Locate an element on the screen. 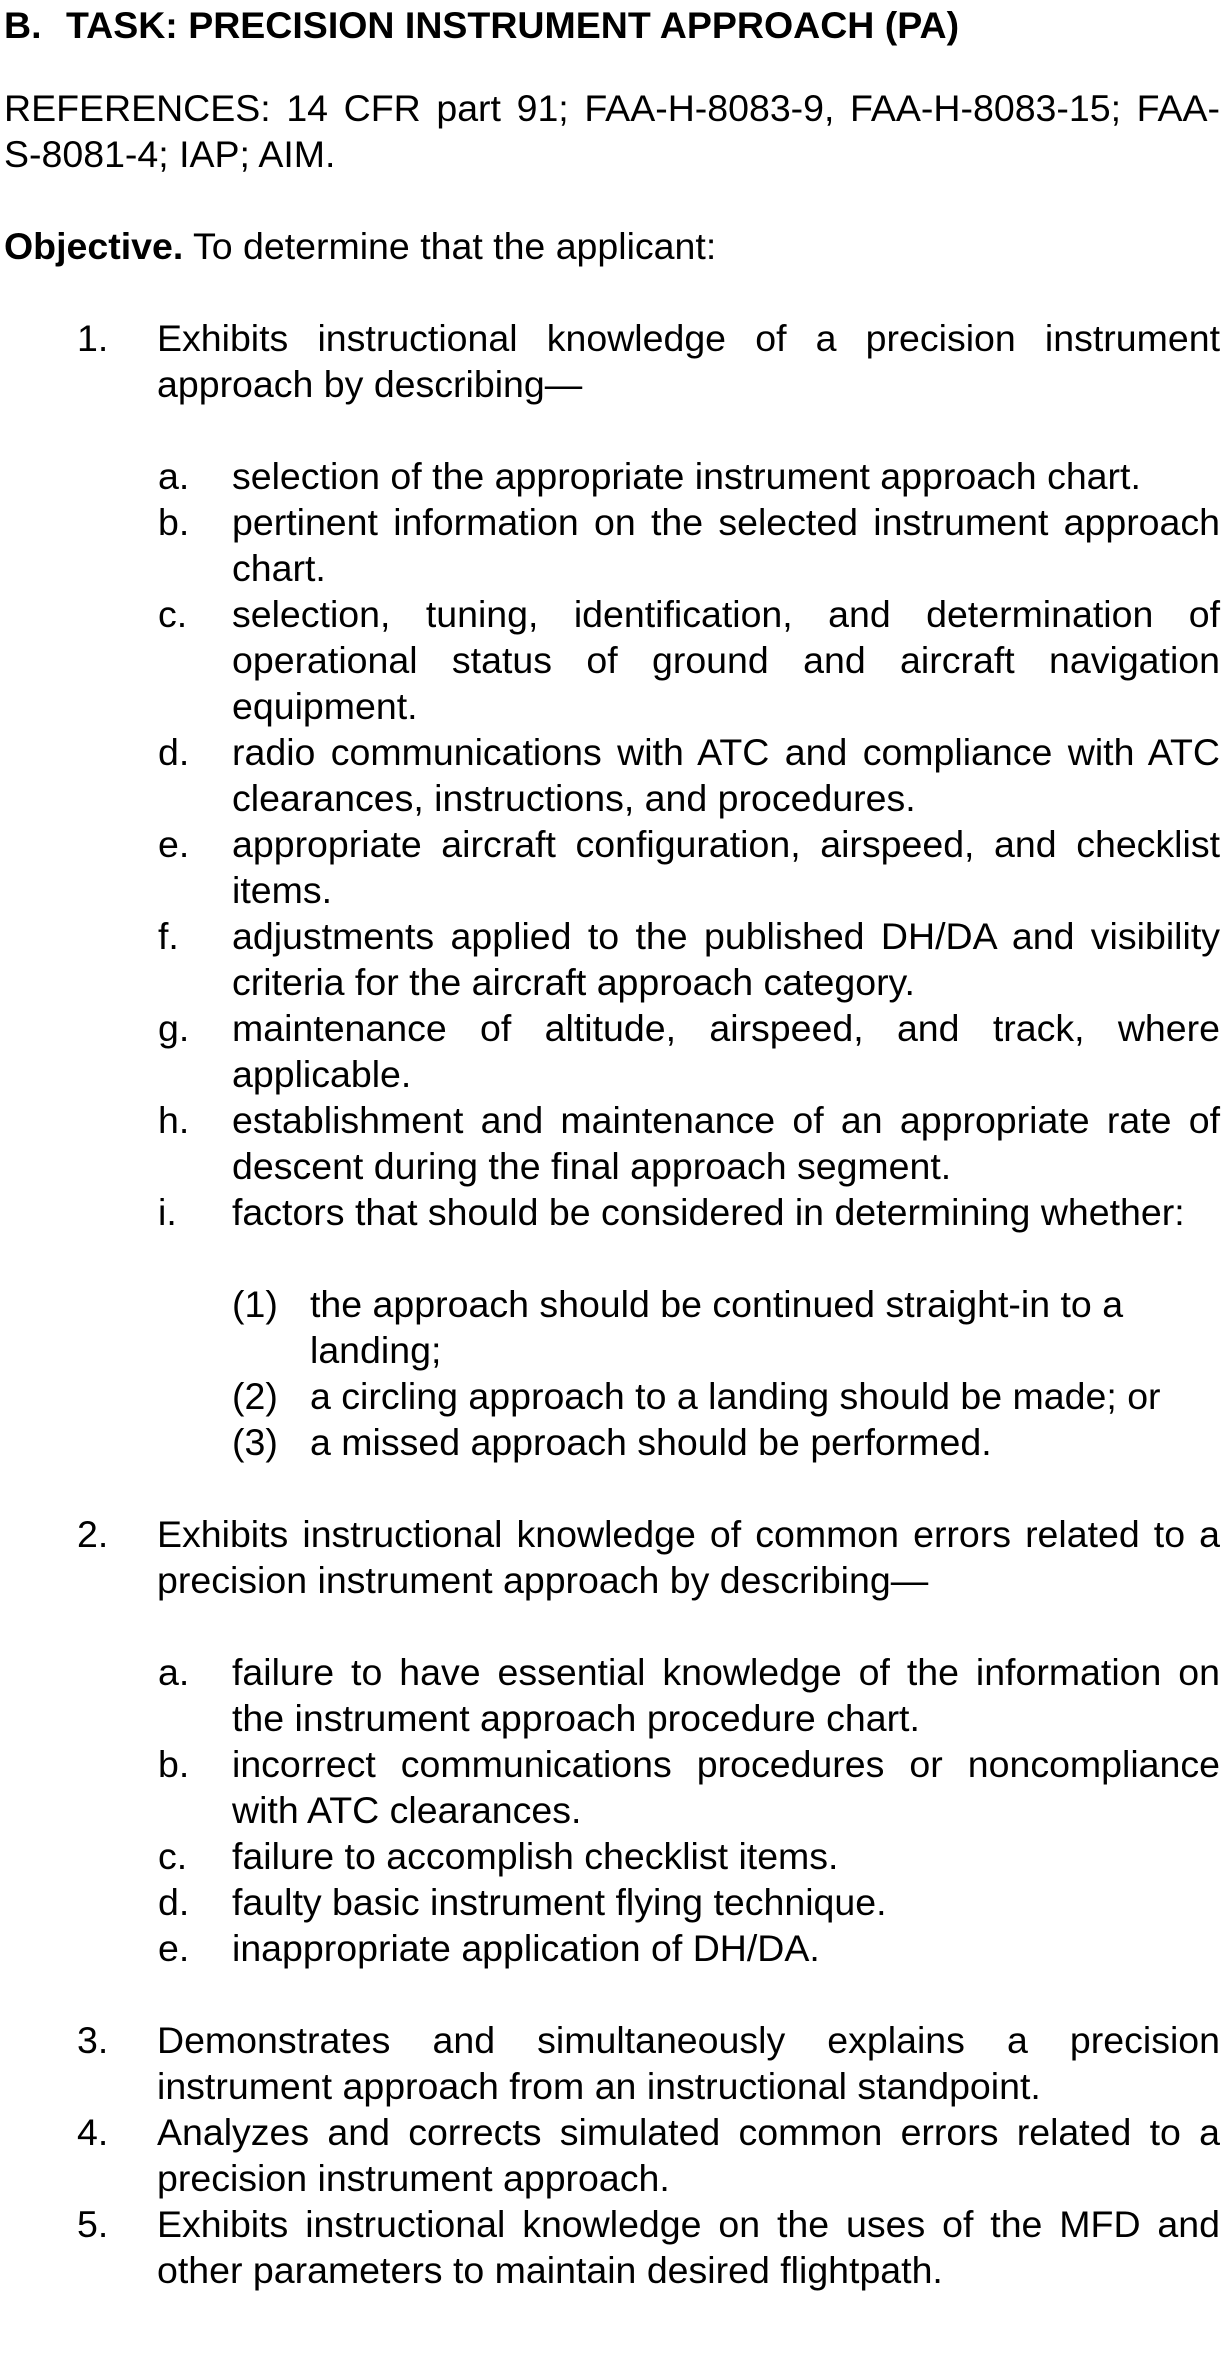  sub-letter: i. is located at coordinates (167, 1212).